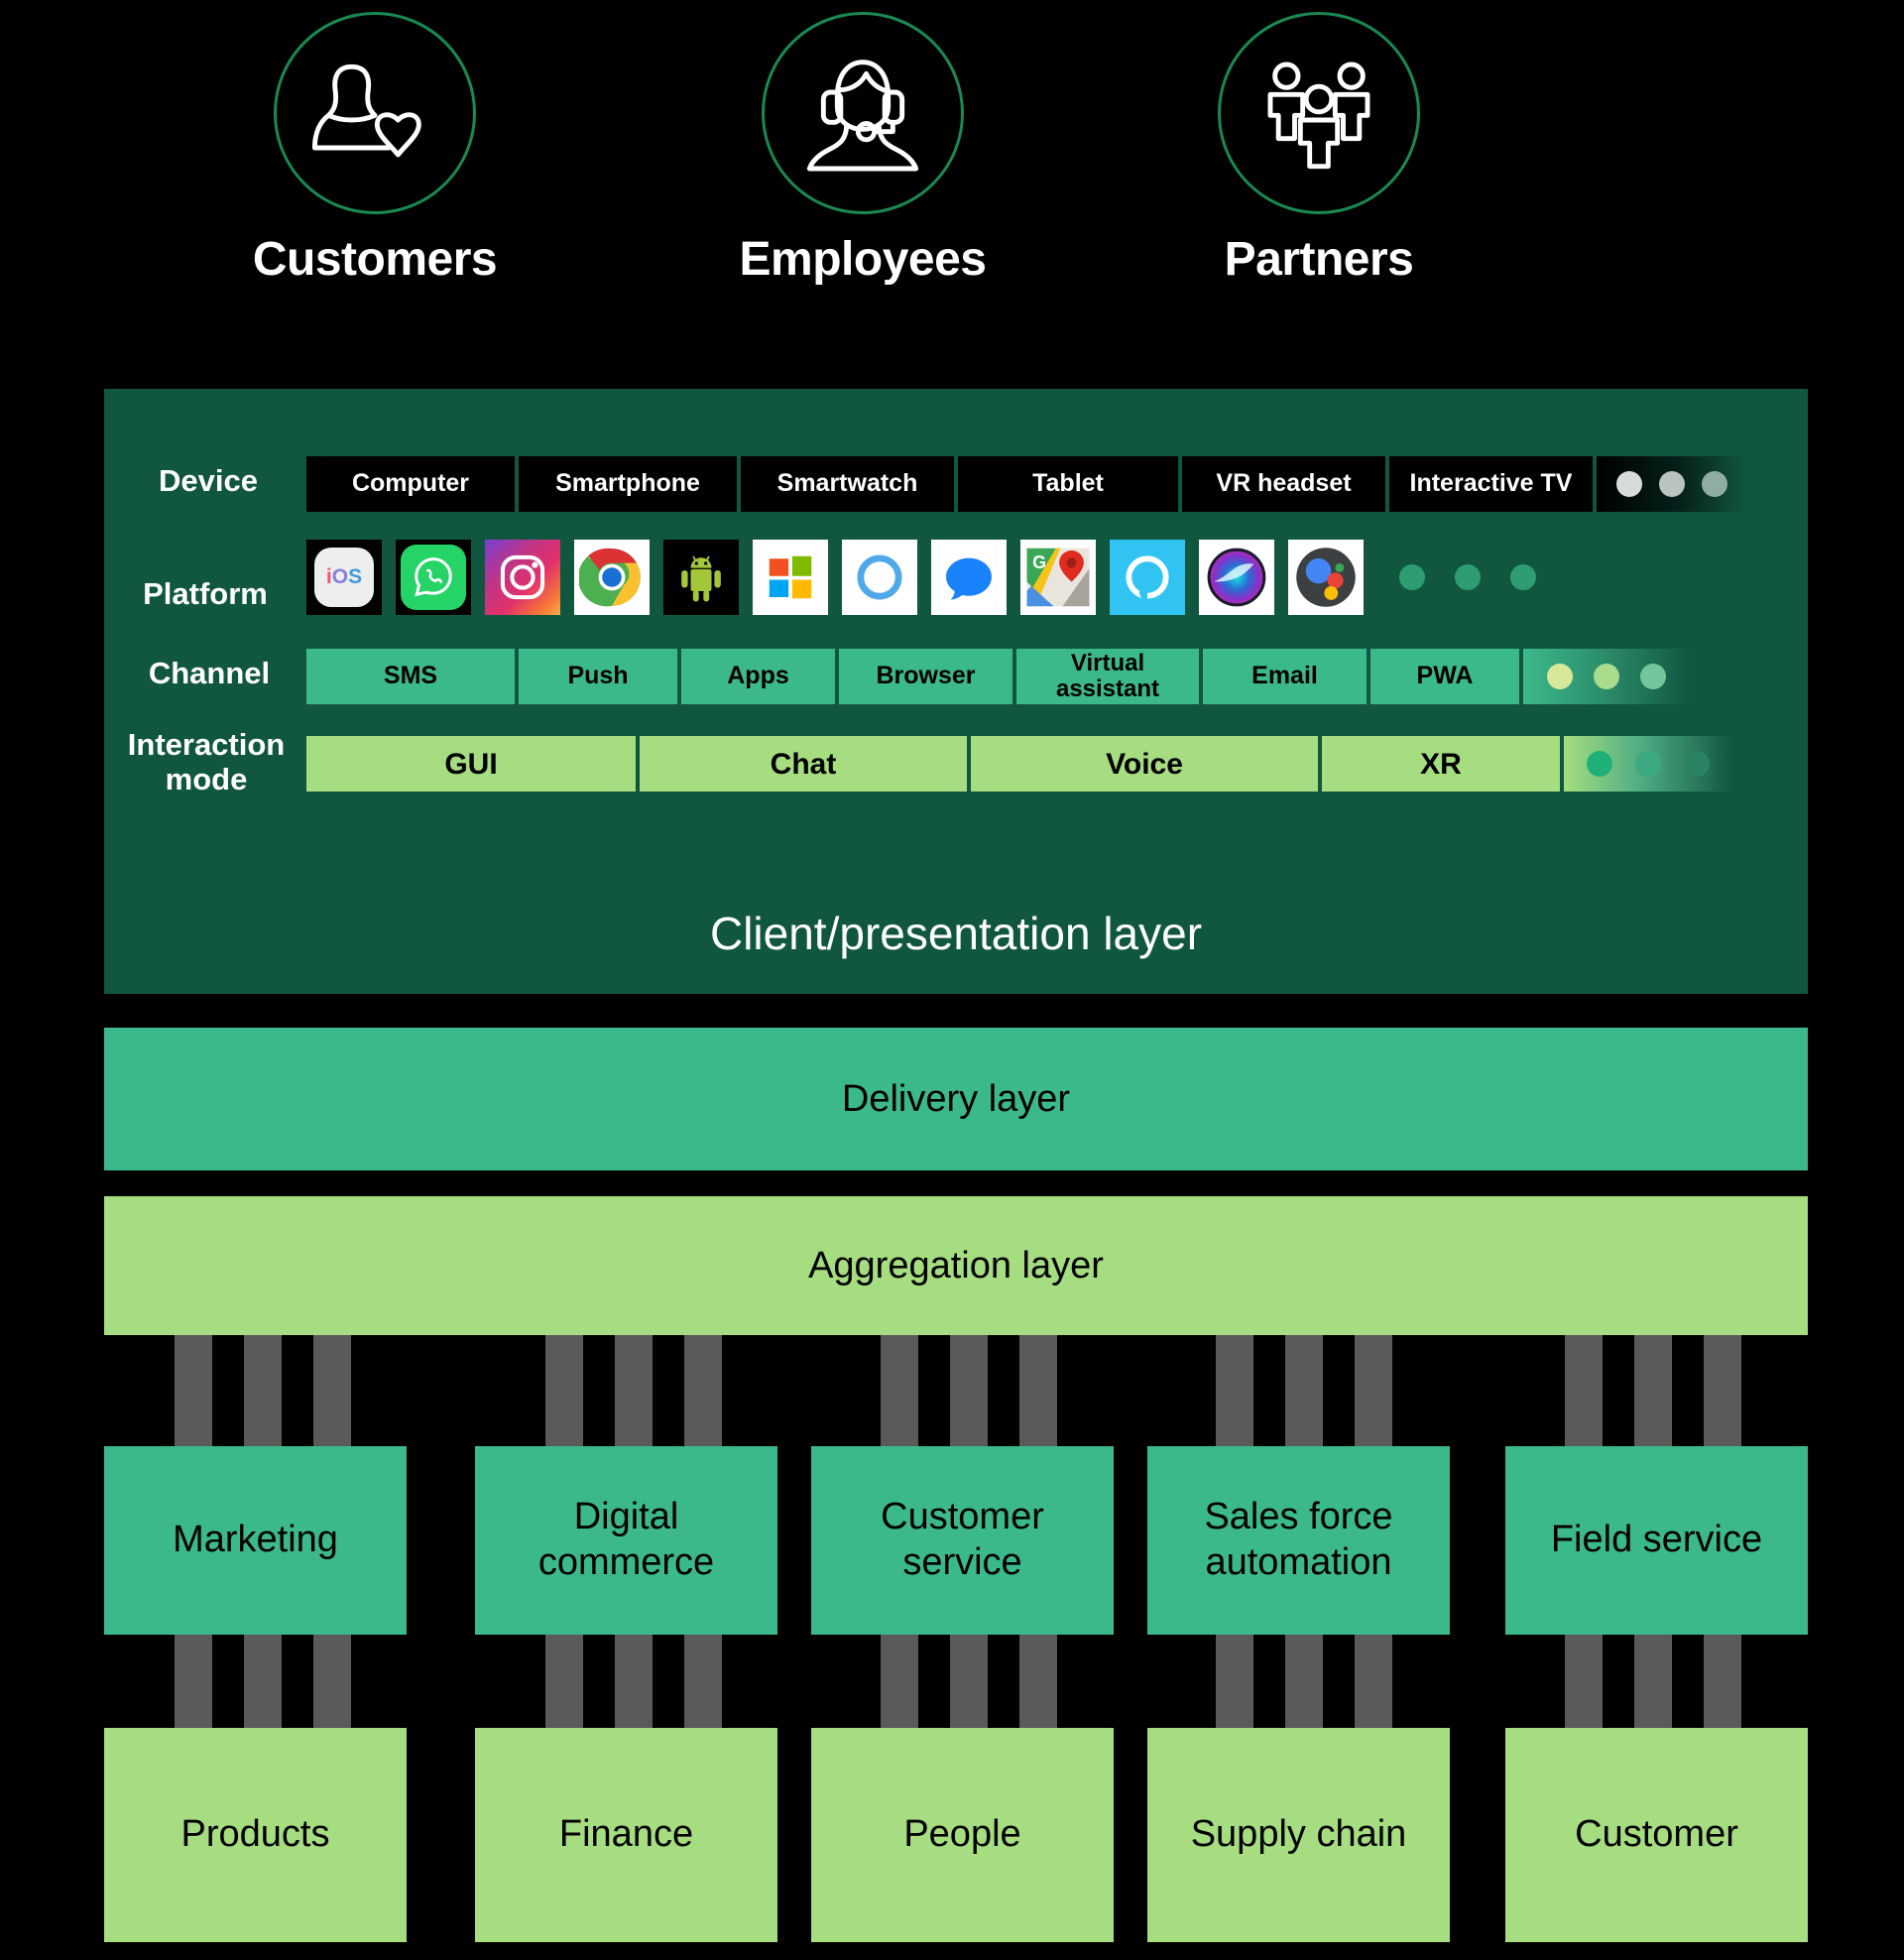 This screenshot has width=1904, height=1960. What do you see at coordinates (522, 578) in the screenshot?
I see `instagram-icon` at bounding box center [522, 578].